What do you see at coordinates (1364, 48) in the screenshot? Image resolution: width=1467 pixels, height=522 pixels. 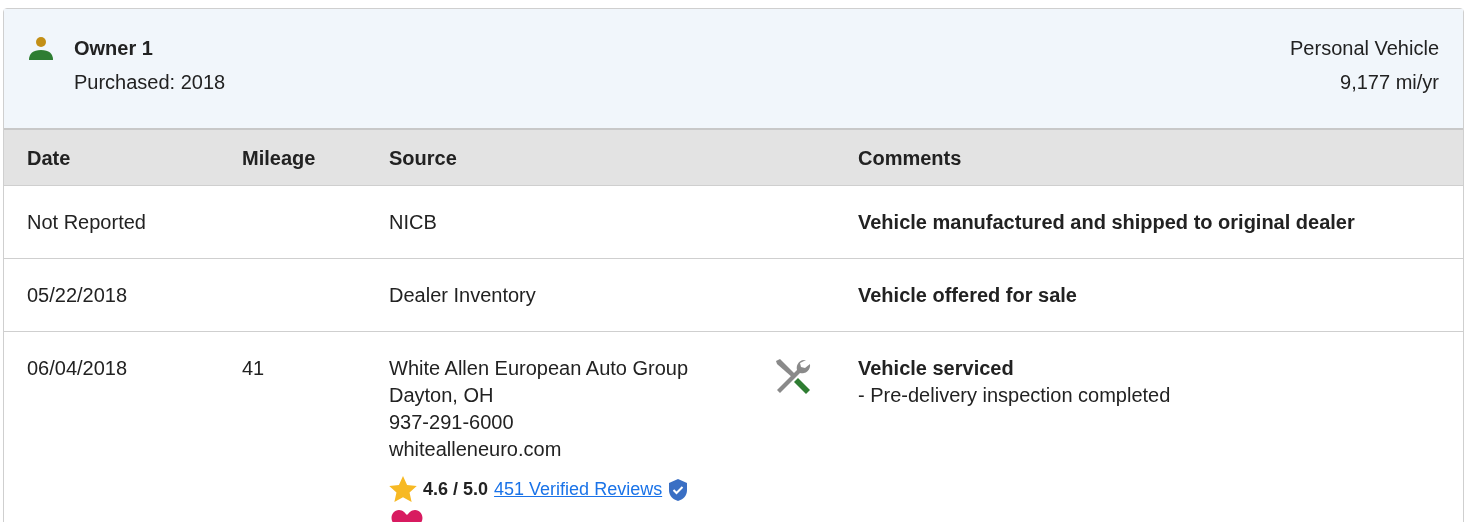 I see `vehicle-usage: Personal Vehicle` at bounding box center [1364, 48].